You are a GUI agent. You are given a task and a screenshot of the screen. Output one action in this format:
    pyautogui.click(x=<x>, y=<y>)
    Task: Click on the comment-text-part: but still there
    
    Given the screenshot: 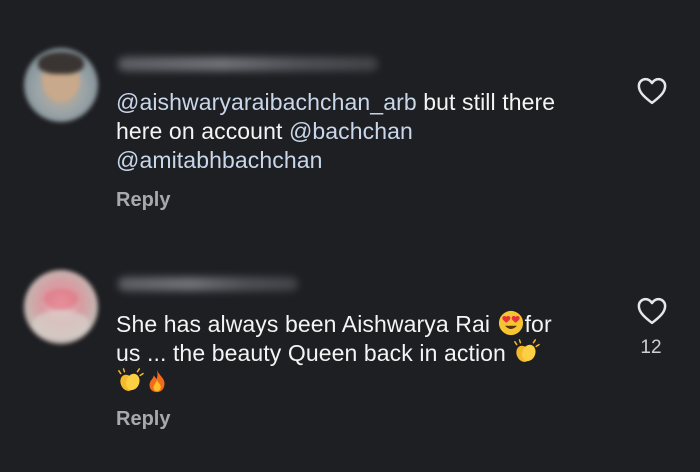 What is the action you would take?
    pyautogui.click(x=486, y=102)
    